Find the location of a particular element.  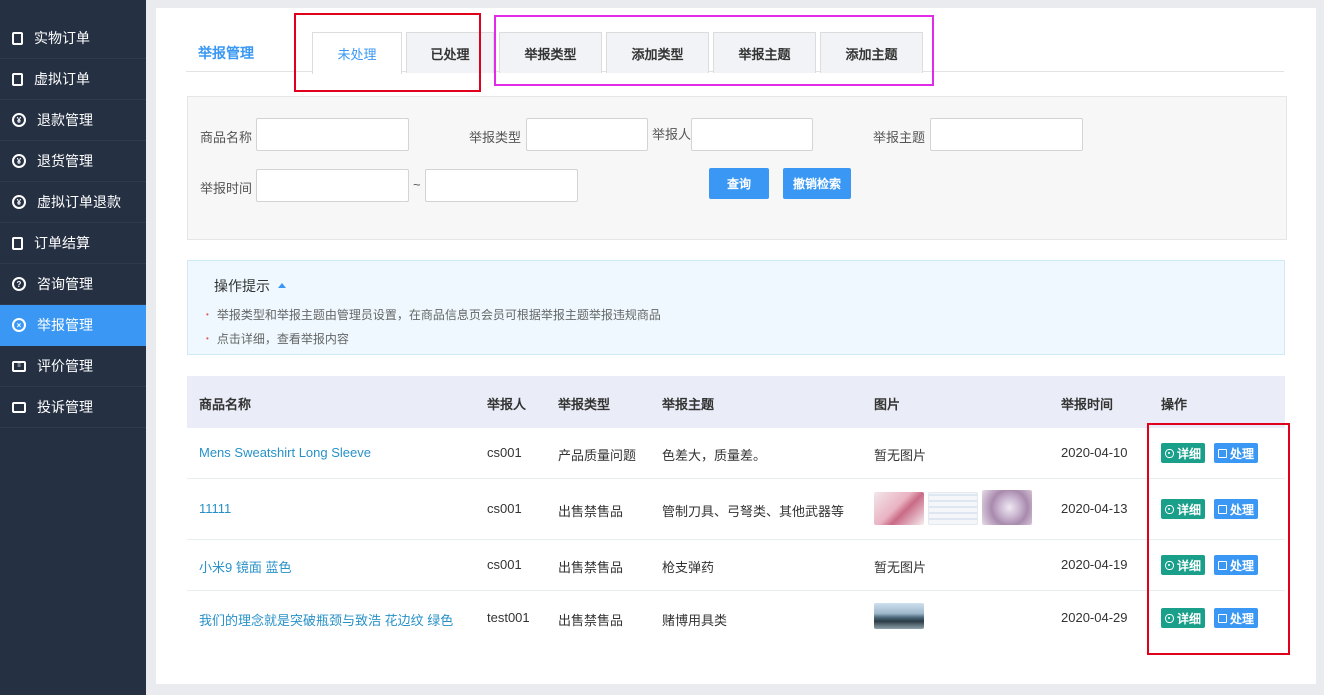

table-header: 商品名称 举报人 举报类型 举报主题 图片 举报时间 操作 is located at coordinates (736, 402).